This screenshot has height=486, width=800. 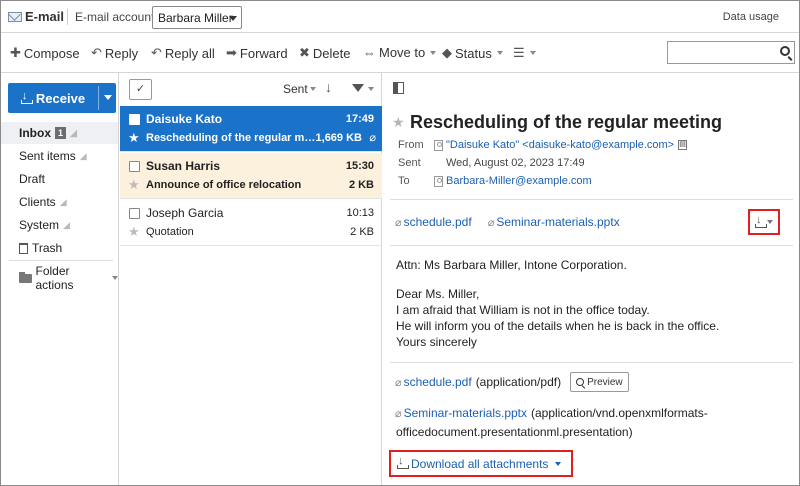 I want to click on compose-label: Compose, so click(x=51, y=53).